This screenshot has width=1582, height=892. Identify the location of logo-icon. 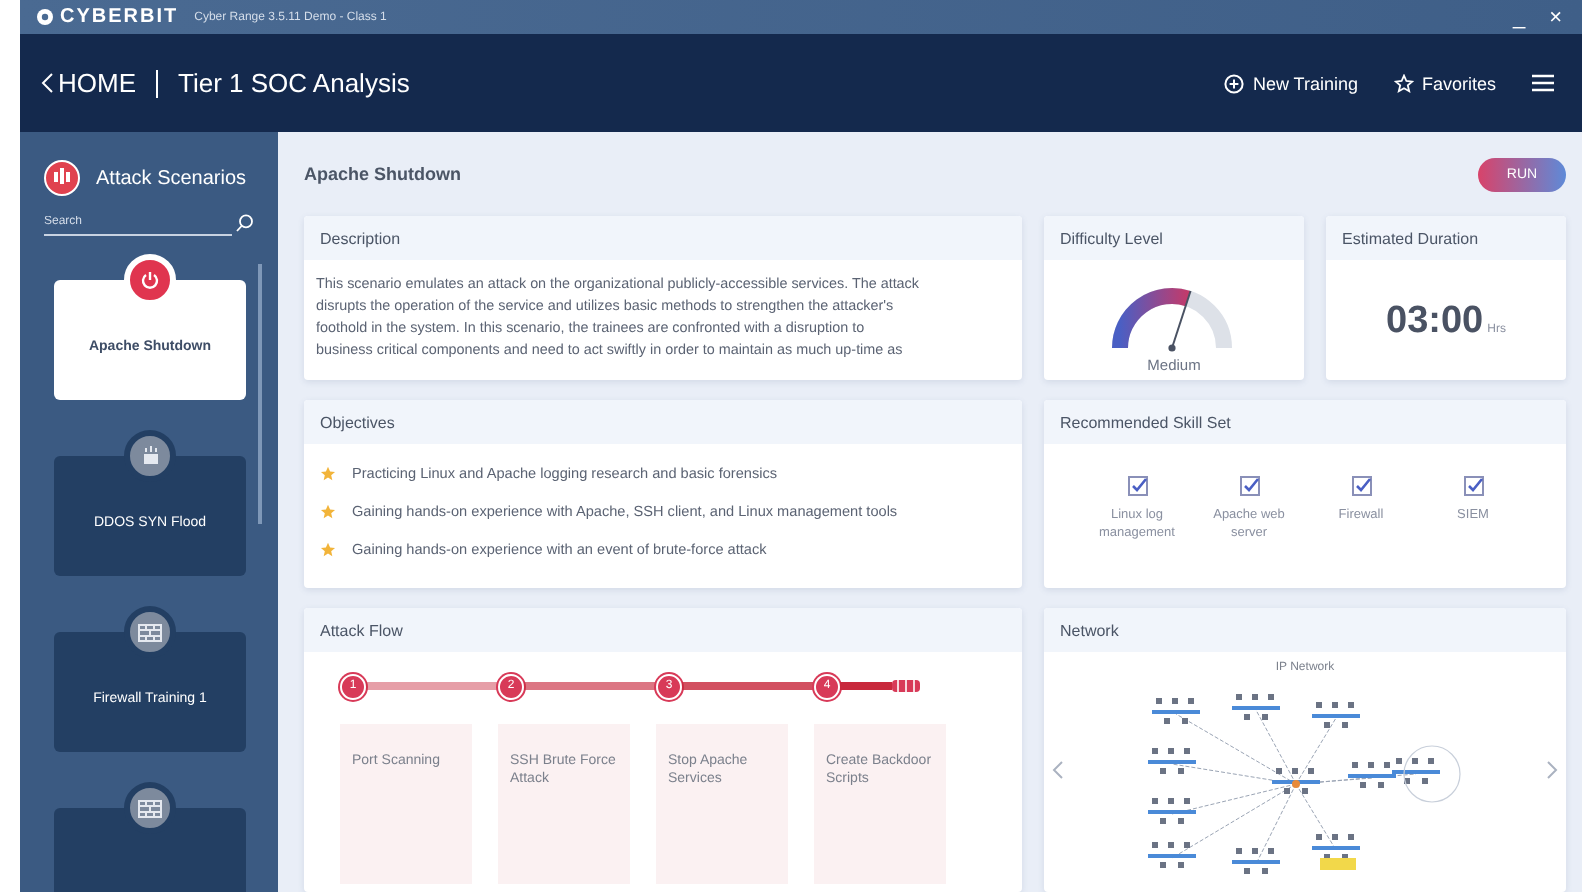
(45, 17).